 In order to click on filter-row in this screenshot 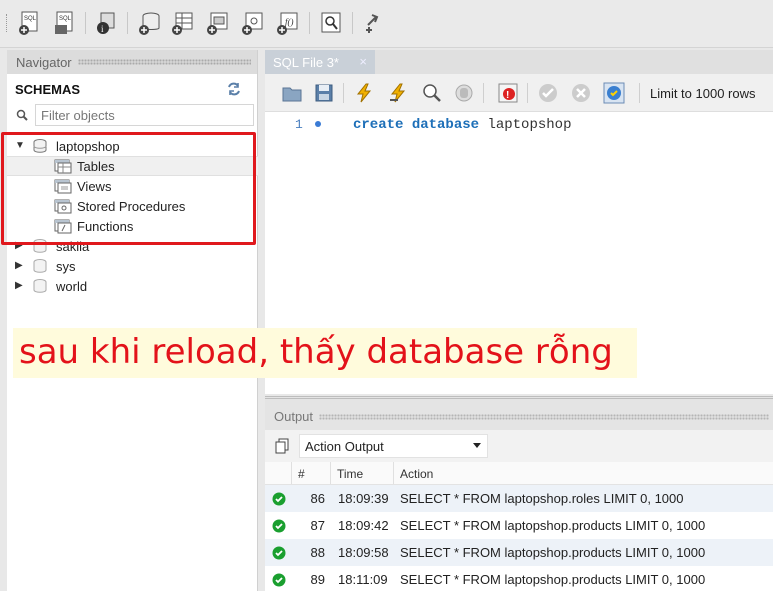, I will do `click(133, 115)`.